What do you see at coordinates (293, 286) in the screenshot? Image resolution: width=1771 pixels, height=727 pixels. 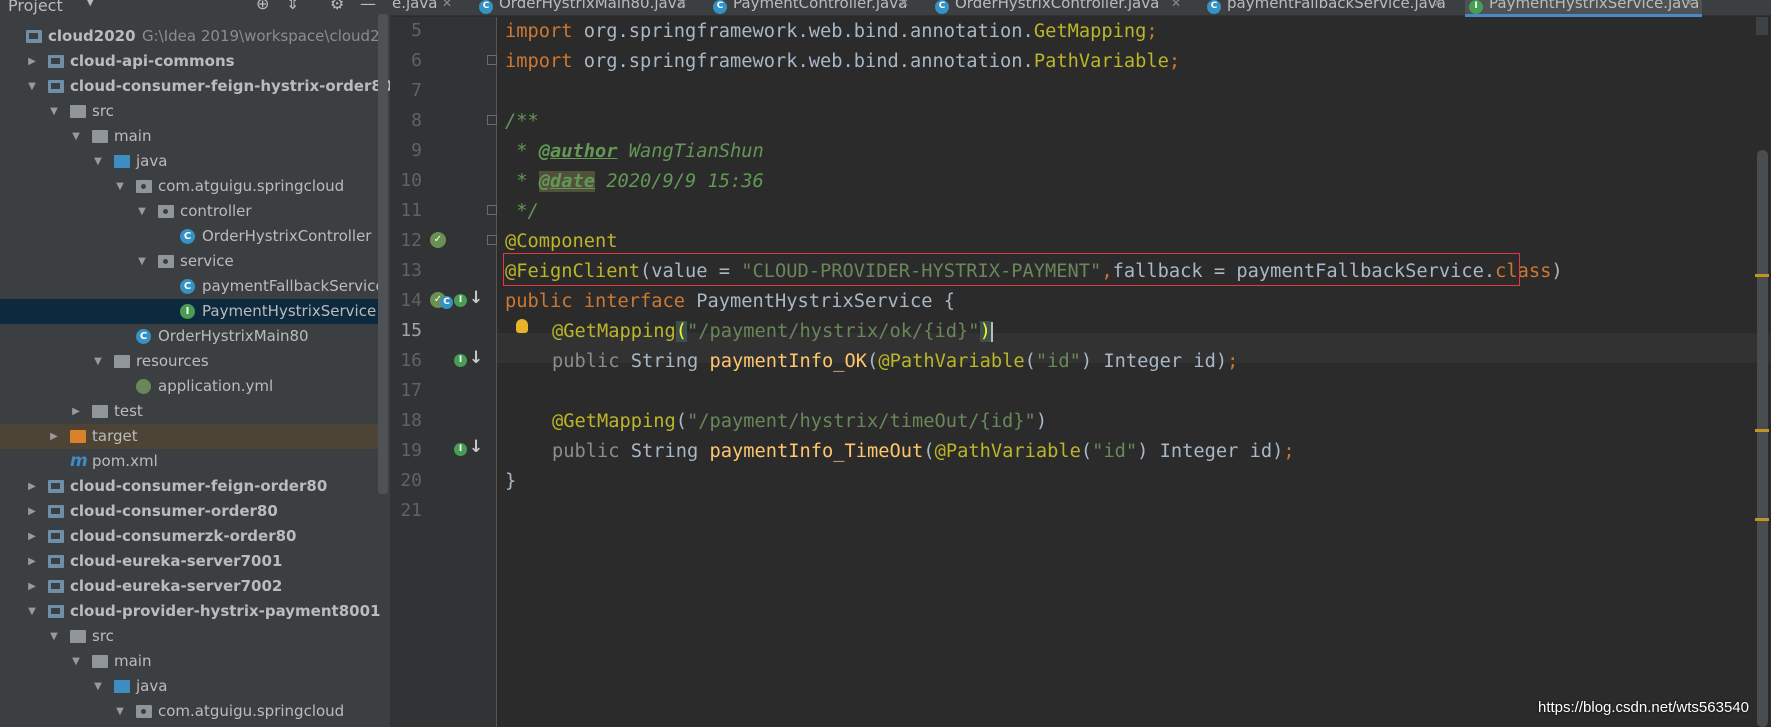 I see `tree-item-label: paymentFallbackService` at bounding box center [293, 286].